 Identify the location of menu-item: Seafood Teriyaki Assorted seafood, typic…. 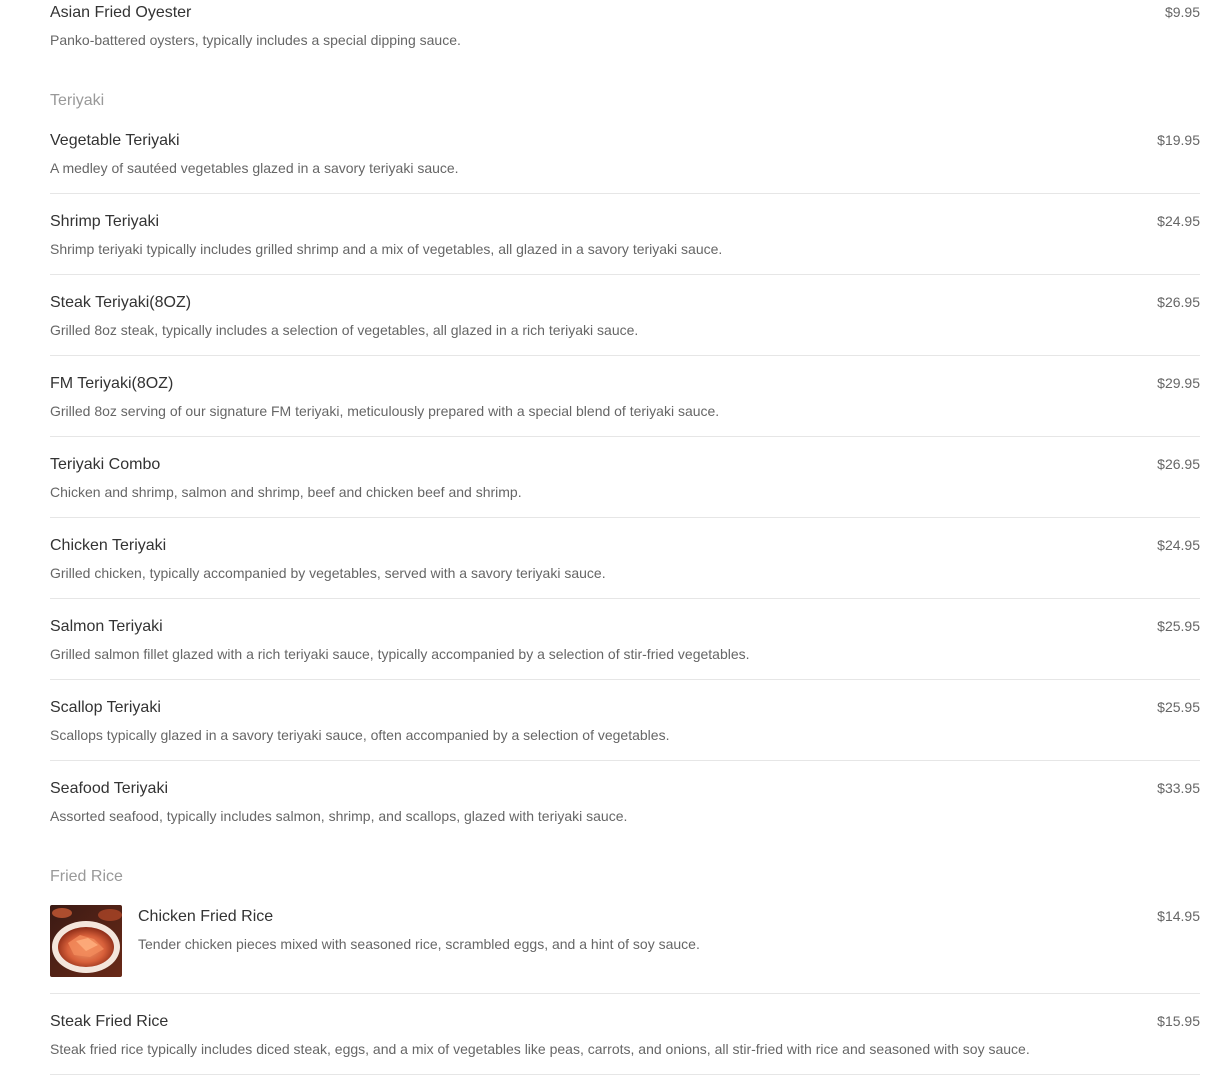
(625, 810).